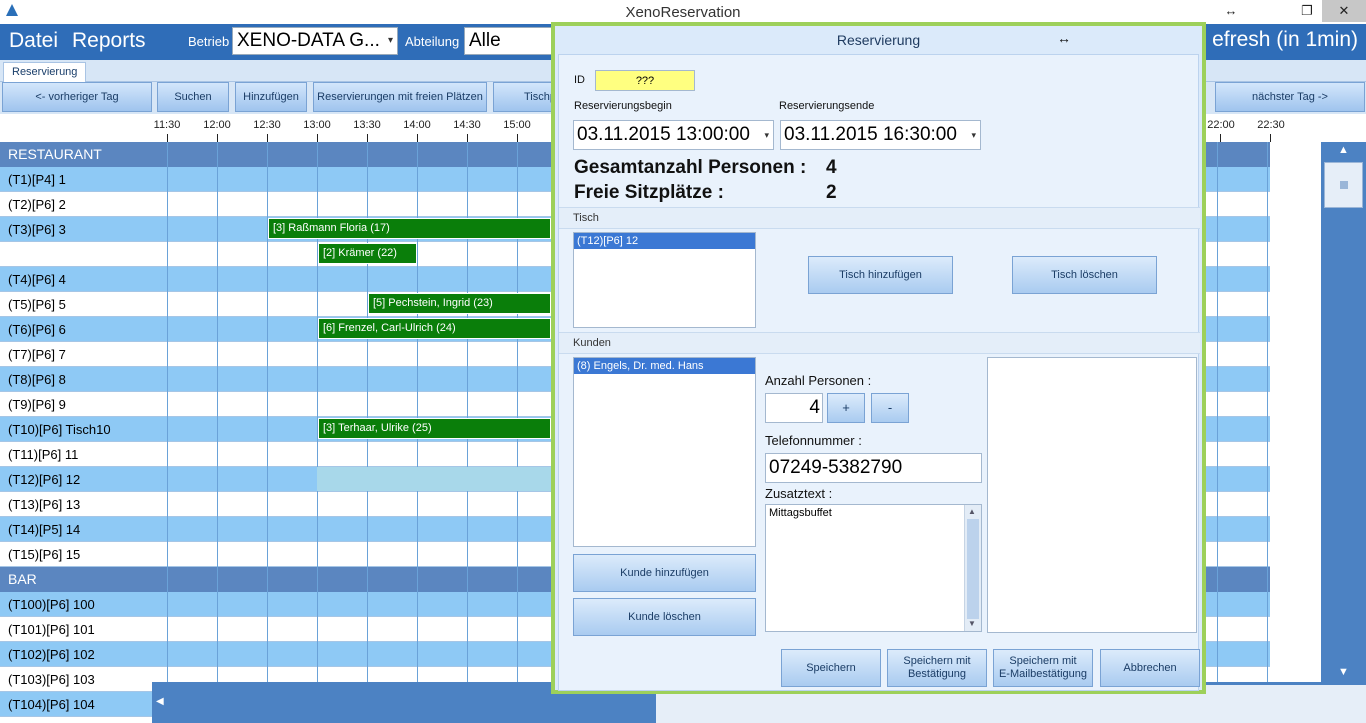 This screenshot has width=1366, height=723. I want to click on menu-file: Datei, so click(33, 41).